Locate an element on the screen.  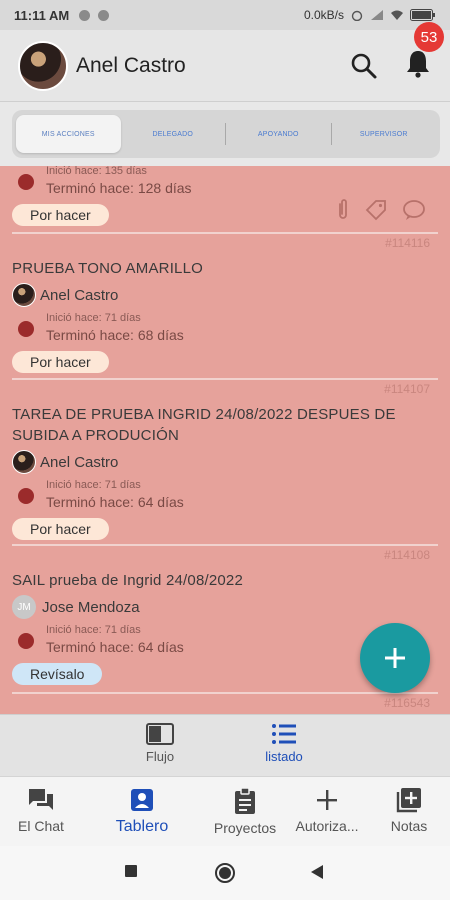
nav-tablero-label: Tablero is located at coordinates (142, 826).